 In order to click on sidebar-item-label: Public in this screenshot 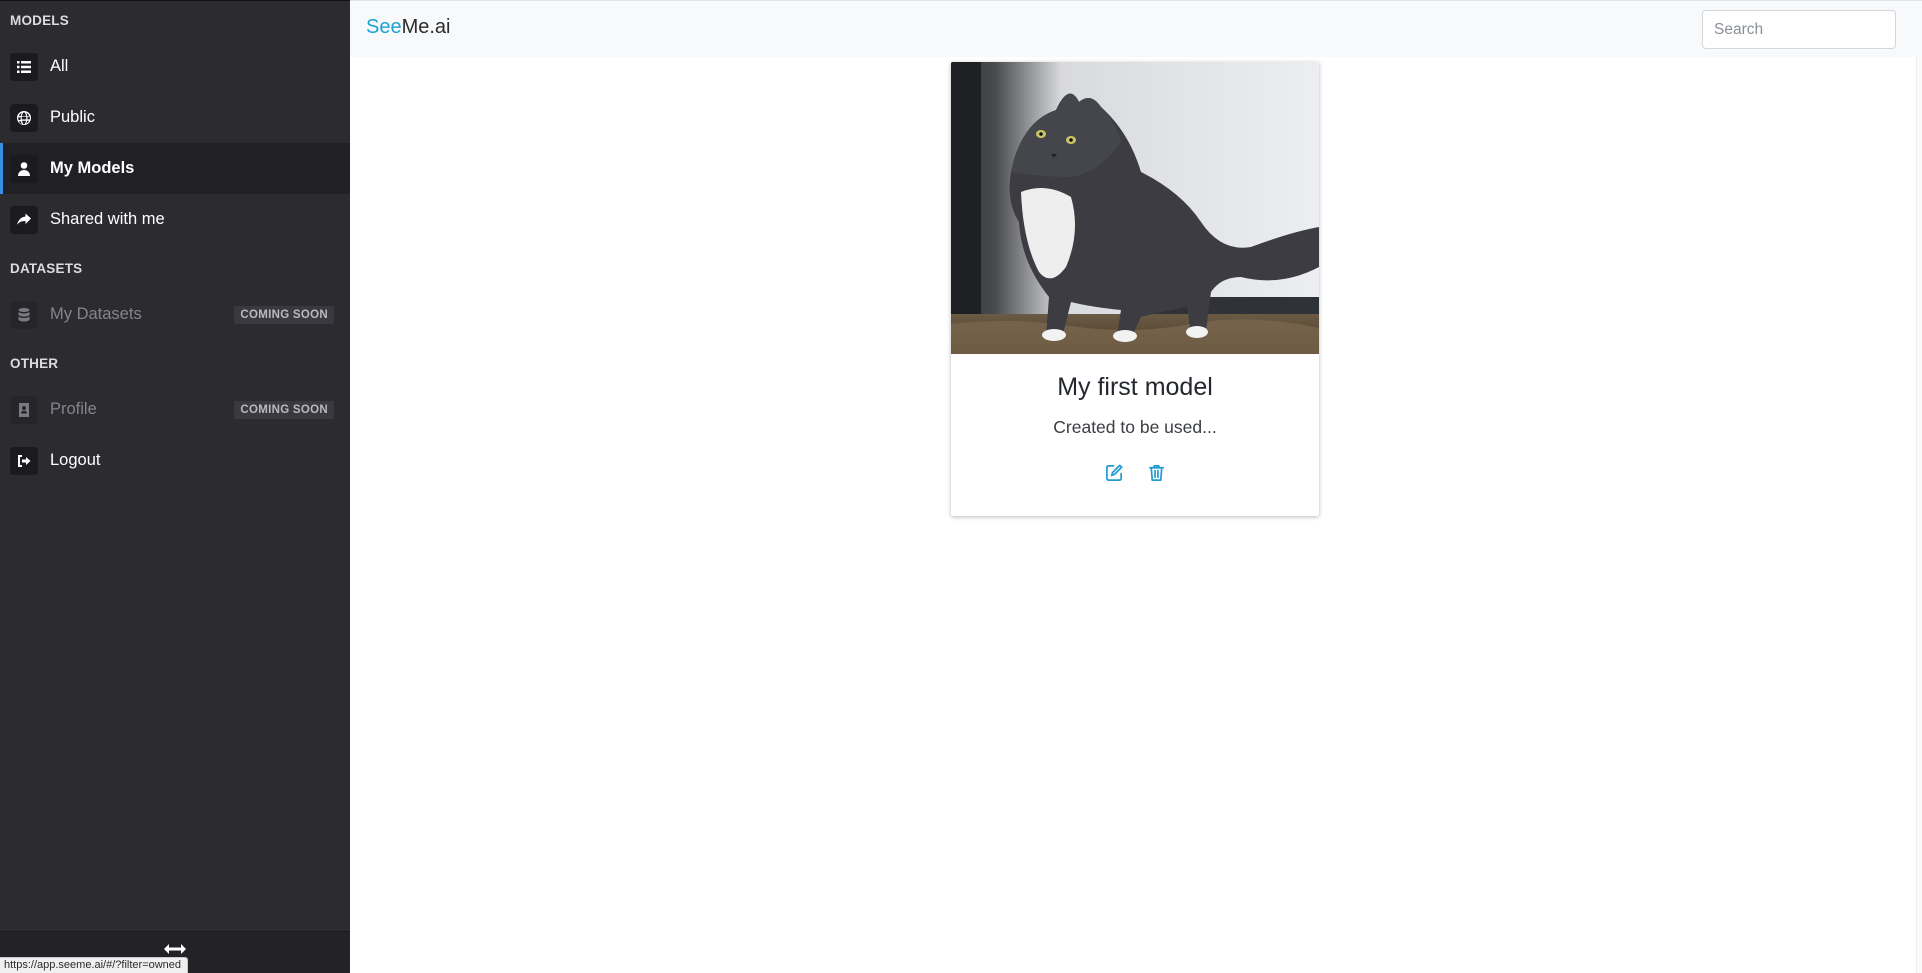, I will do `click(72, 117)`.